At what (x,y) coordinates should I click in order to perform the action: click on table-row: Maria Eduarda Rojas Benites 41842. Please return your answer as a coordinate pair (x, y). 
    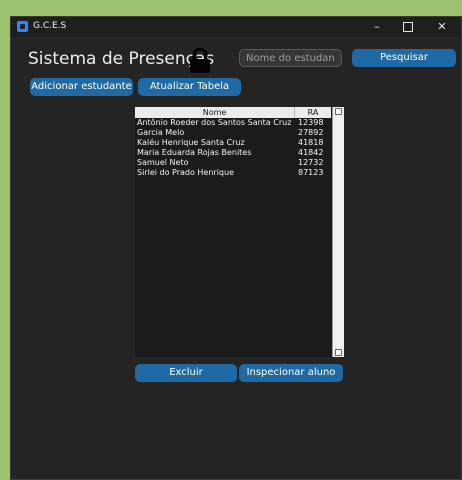
    Looking at the image, I should click on (233, 153).